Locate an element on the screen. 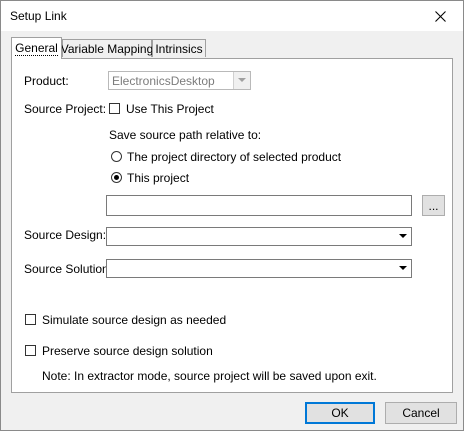 Image resolution: width=464 pixels, height=431 pixels. ok-button-label: OK is located at coordinates (340, 413).